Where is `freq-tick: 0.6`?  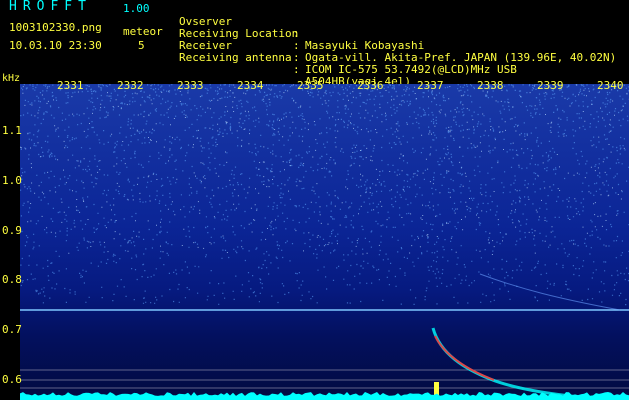 freq-tick: 0.6 is located at coordinates (12, 379).